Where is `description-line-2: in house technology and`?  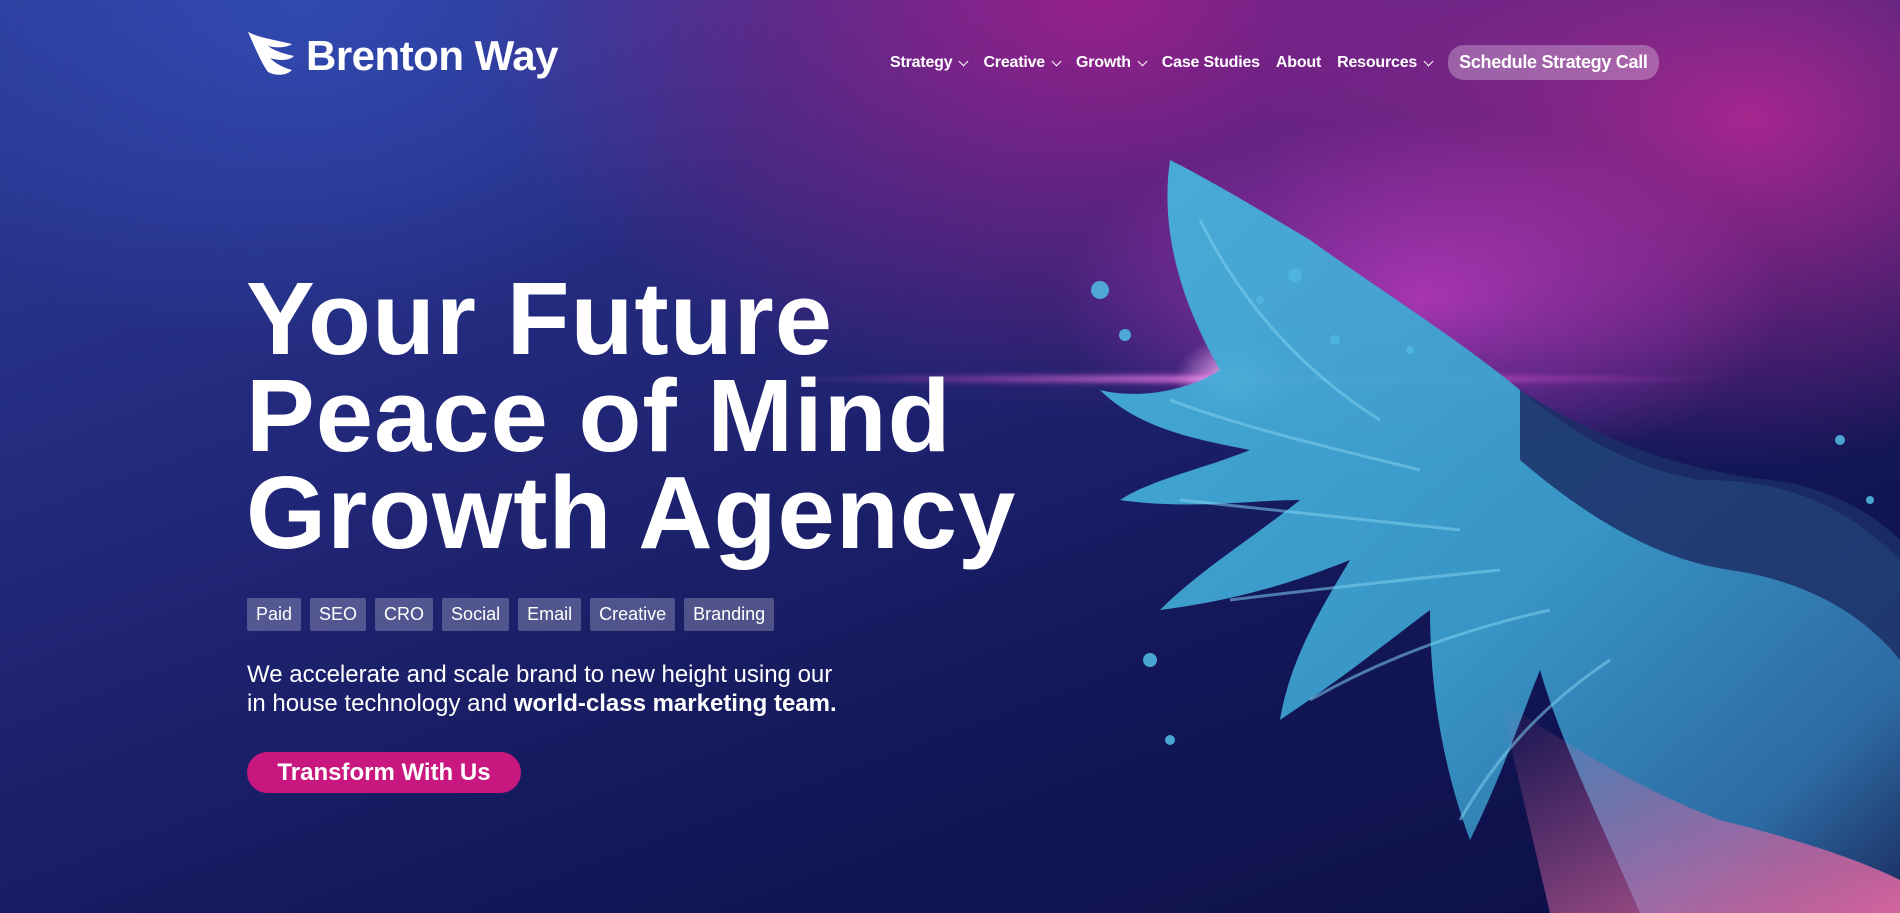
description-line-2: in house technology and is located at coordinates (380, 703).